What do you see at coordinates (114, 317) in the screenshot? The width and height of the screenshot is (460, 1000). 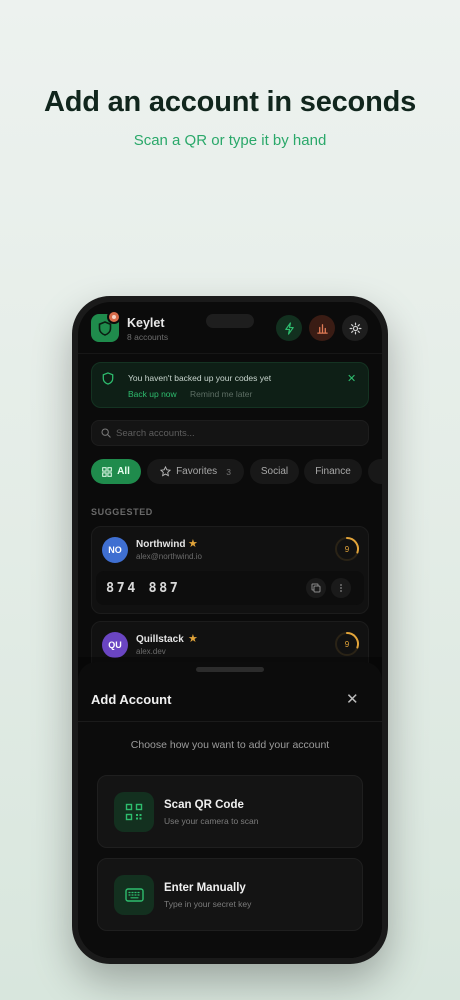 I see `alert-badge-icon` at bounding box center [114, 317].